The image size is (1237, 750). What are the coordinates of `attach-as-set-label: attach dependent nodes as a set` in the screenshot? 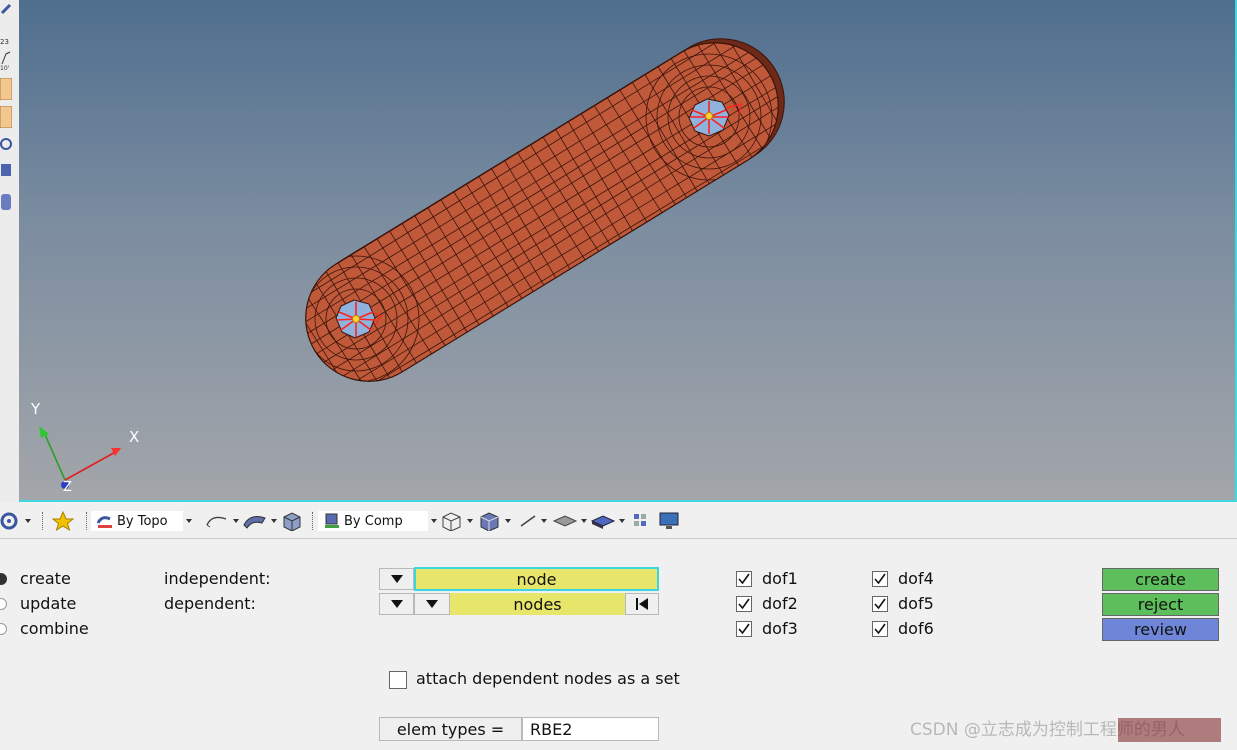 It's located at (548, 678).